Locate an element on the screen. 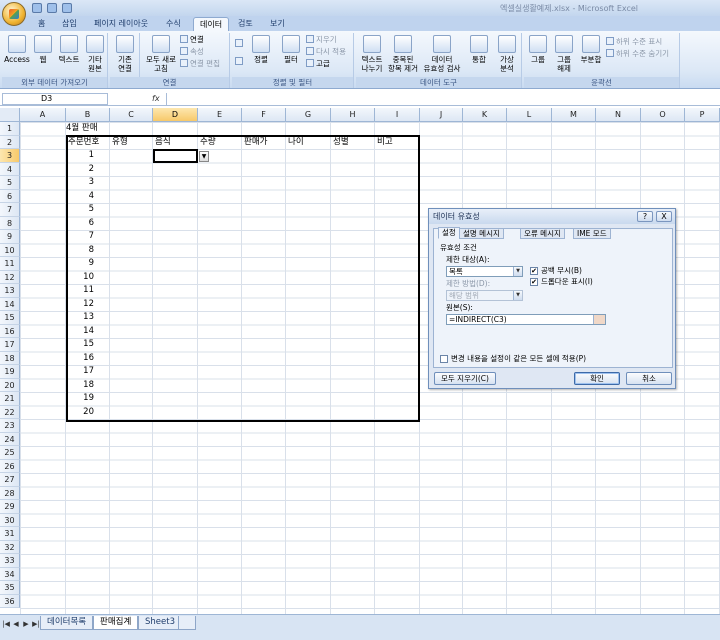 This screenshot has width=720, height=640. next-sheet-icon: ▶ is located at coordinates (26, 624).